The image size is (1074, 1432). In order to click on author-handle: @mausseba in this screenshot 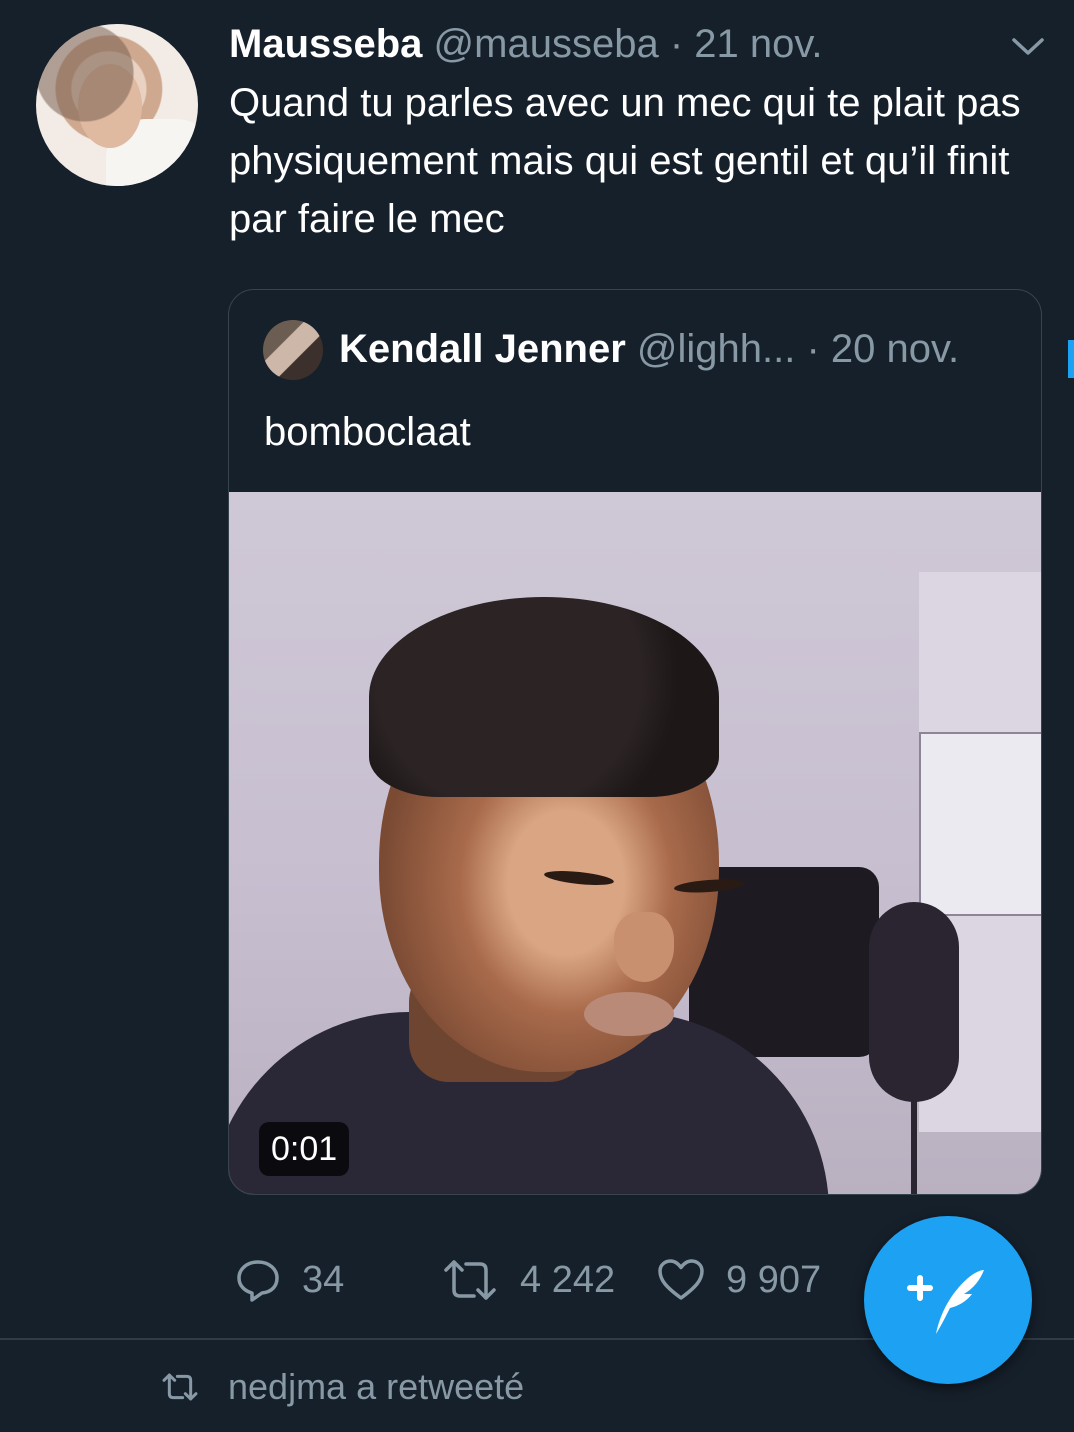, I will do `click(546, 44)`.